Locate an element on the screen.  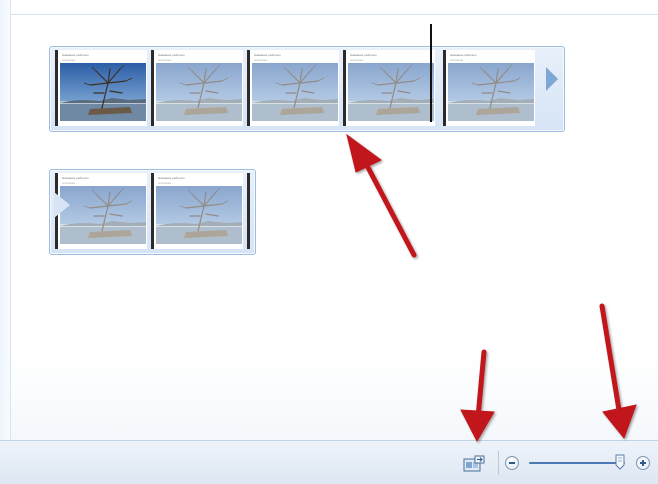
fit-to-window-button is located at coordinates (474, 464).